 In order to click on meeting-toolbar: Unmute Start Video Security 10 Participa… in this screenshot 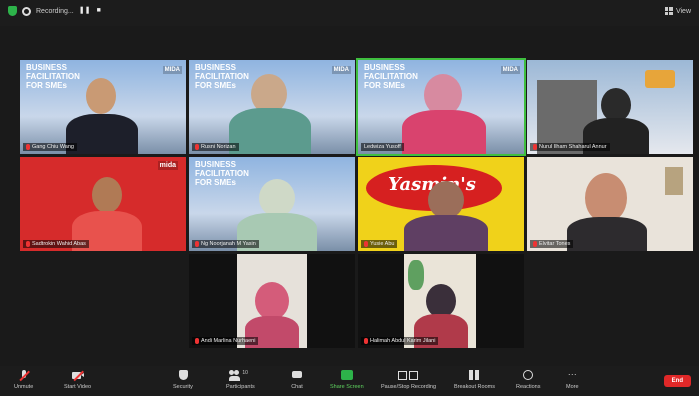, I will do `click(349, 381)`.